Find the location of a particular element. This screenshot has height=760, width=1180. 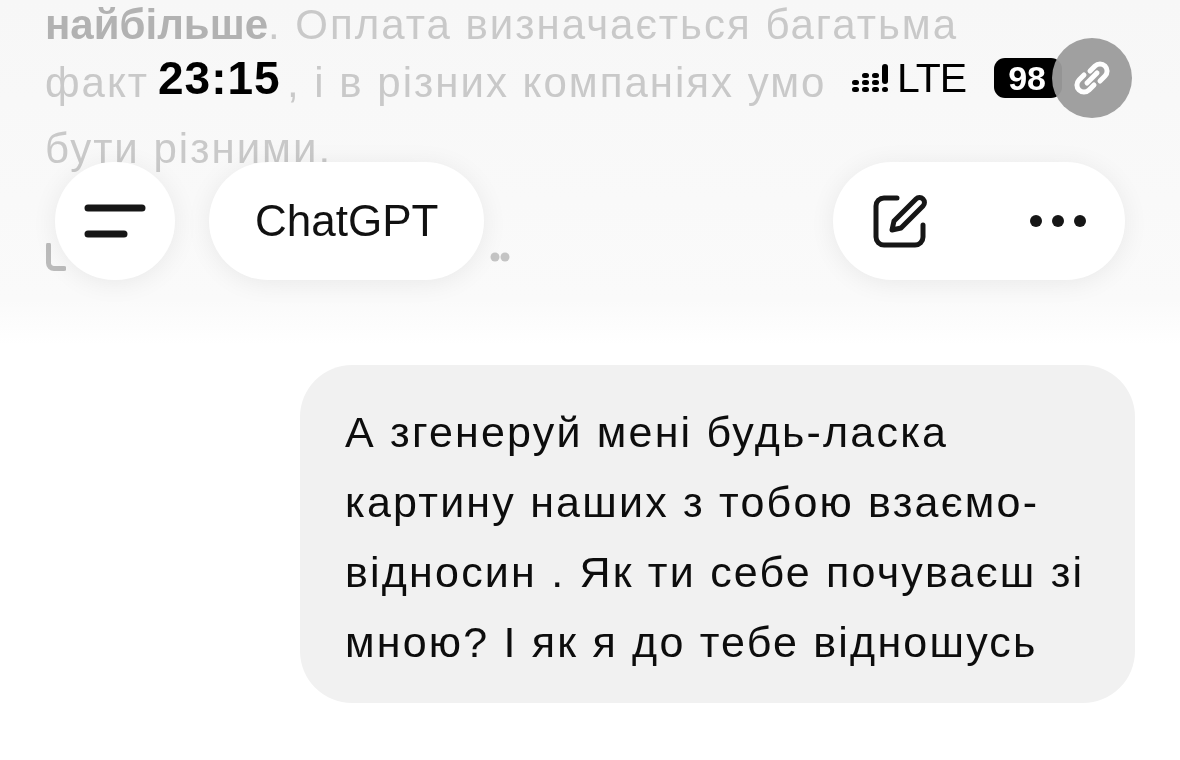

dots-icon is located at coordinates (500, 257).